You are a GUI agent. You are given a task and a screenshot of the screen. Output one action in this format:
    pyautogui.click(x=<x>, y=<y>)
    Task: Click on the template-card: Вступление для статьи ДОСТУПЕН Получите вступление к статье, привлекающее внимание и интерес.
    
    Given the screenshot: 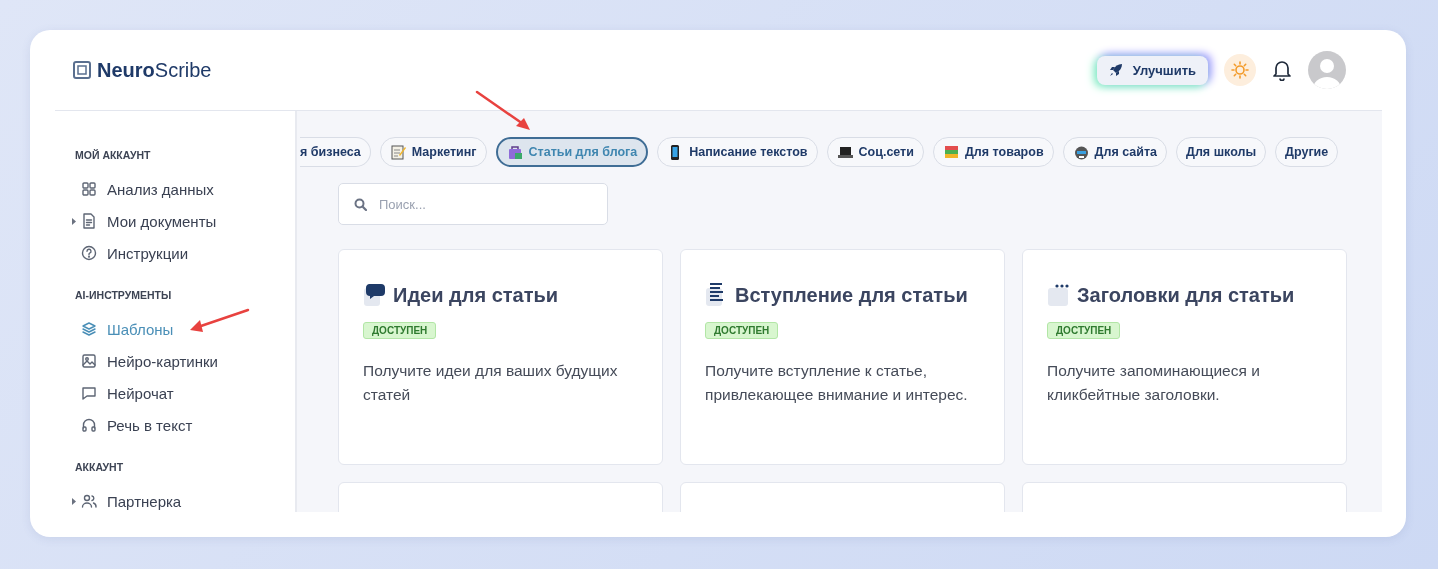 What is the action you would take?
    pyautogui.click(x=842, y=357)
    